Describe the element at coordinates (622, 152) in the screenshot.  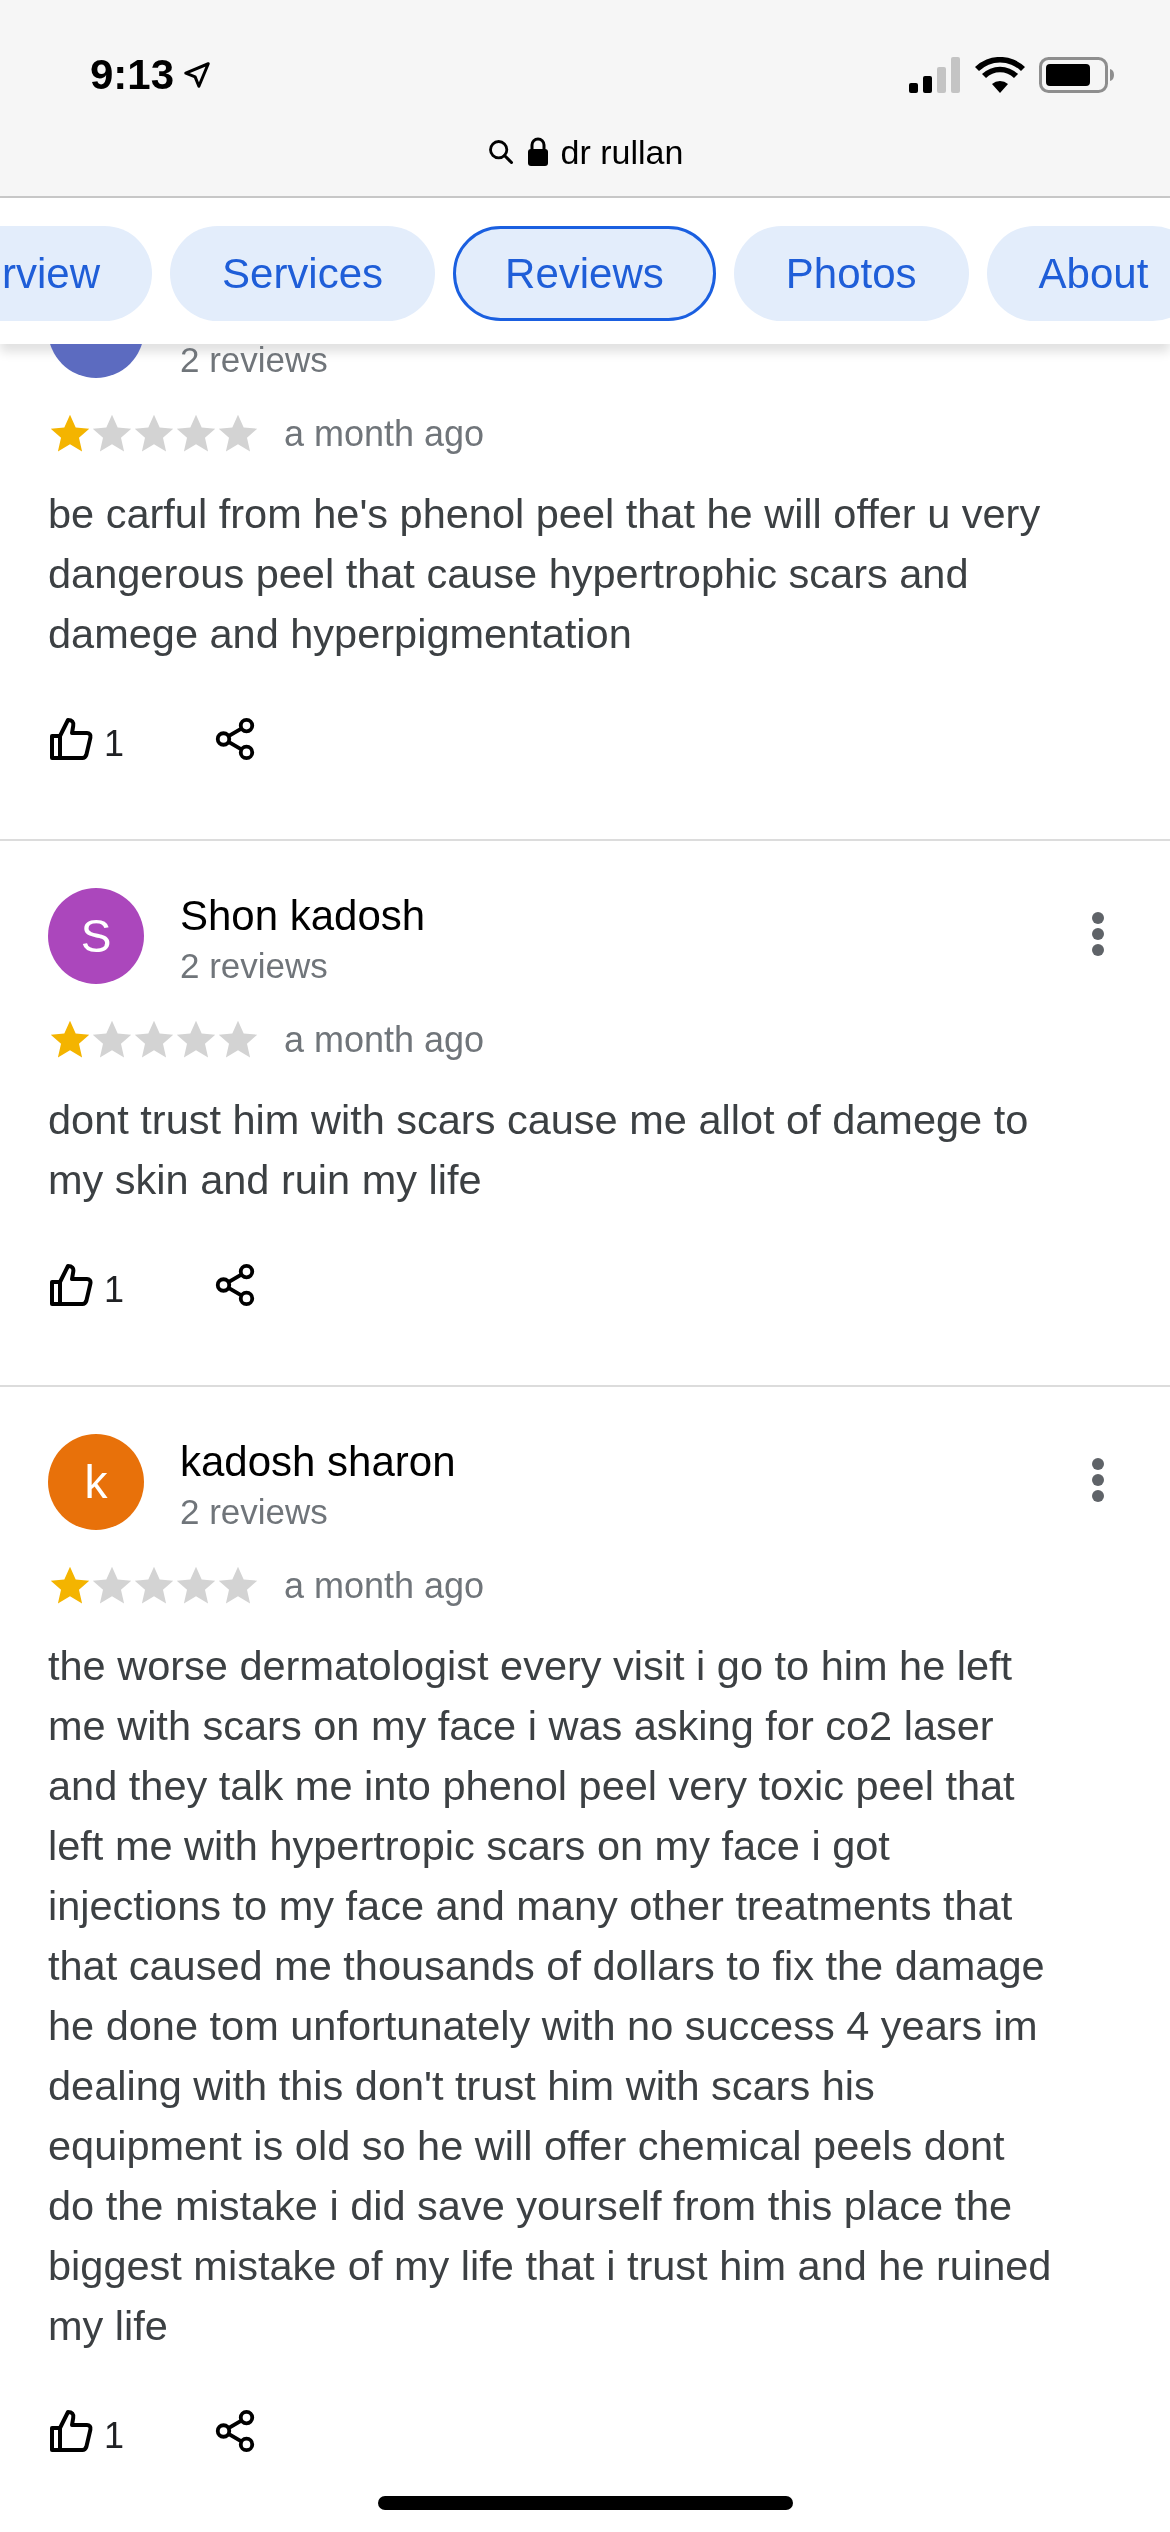
I see `address-text: dr rullan` at that location.